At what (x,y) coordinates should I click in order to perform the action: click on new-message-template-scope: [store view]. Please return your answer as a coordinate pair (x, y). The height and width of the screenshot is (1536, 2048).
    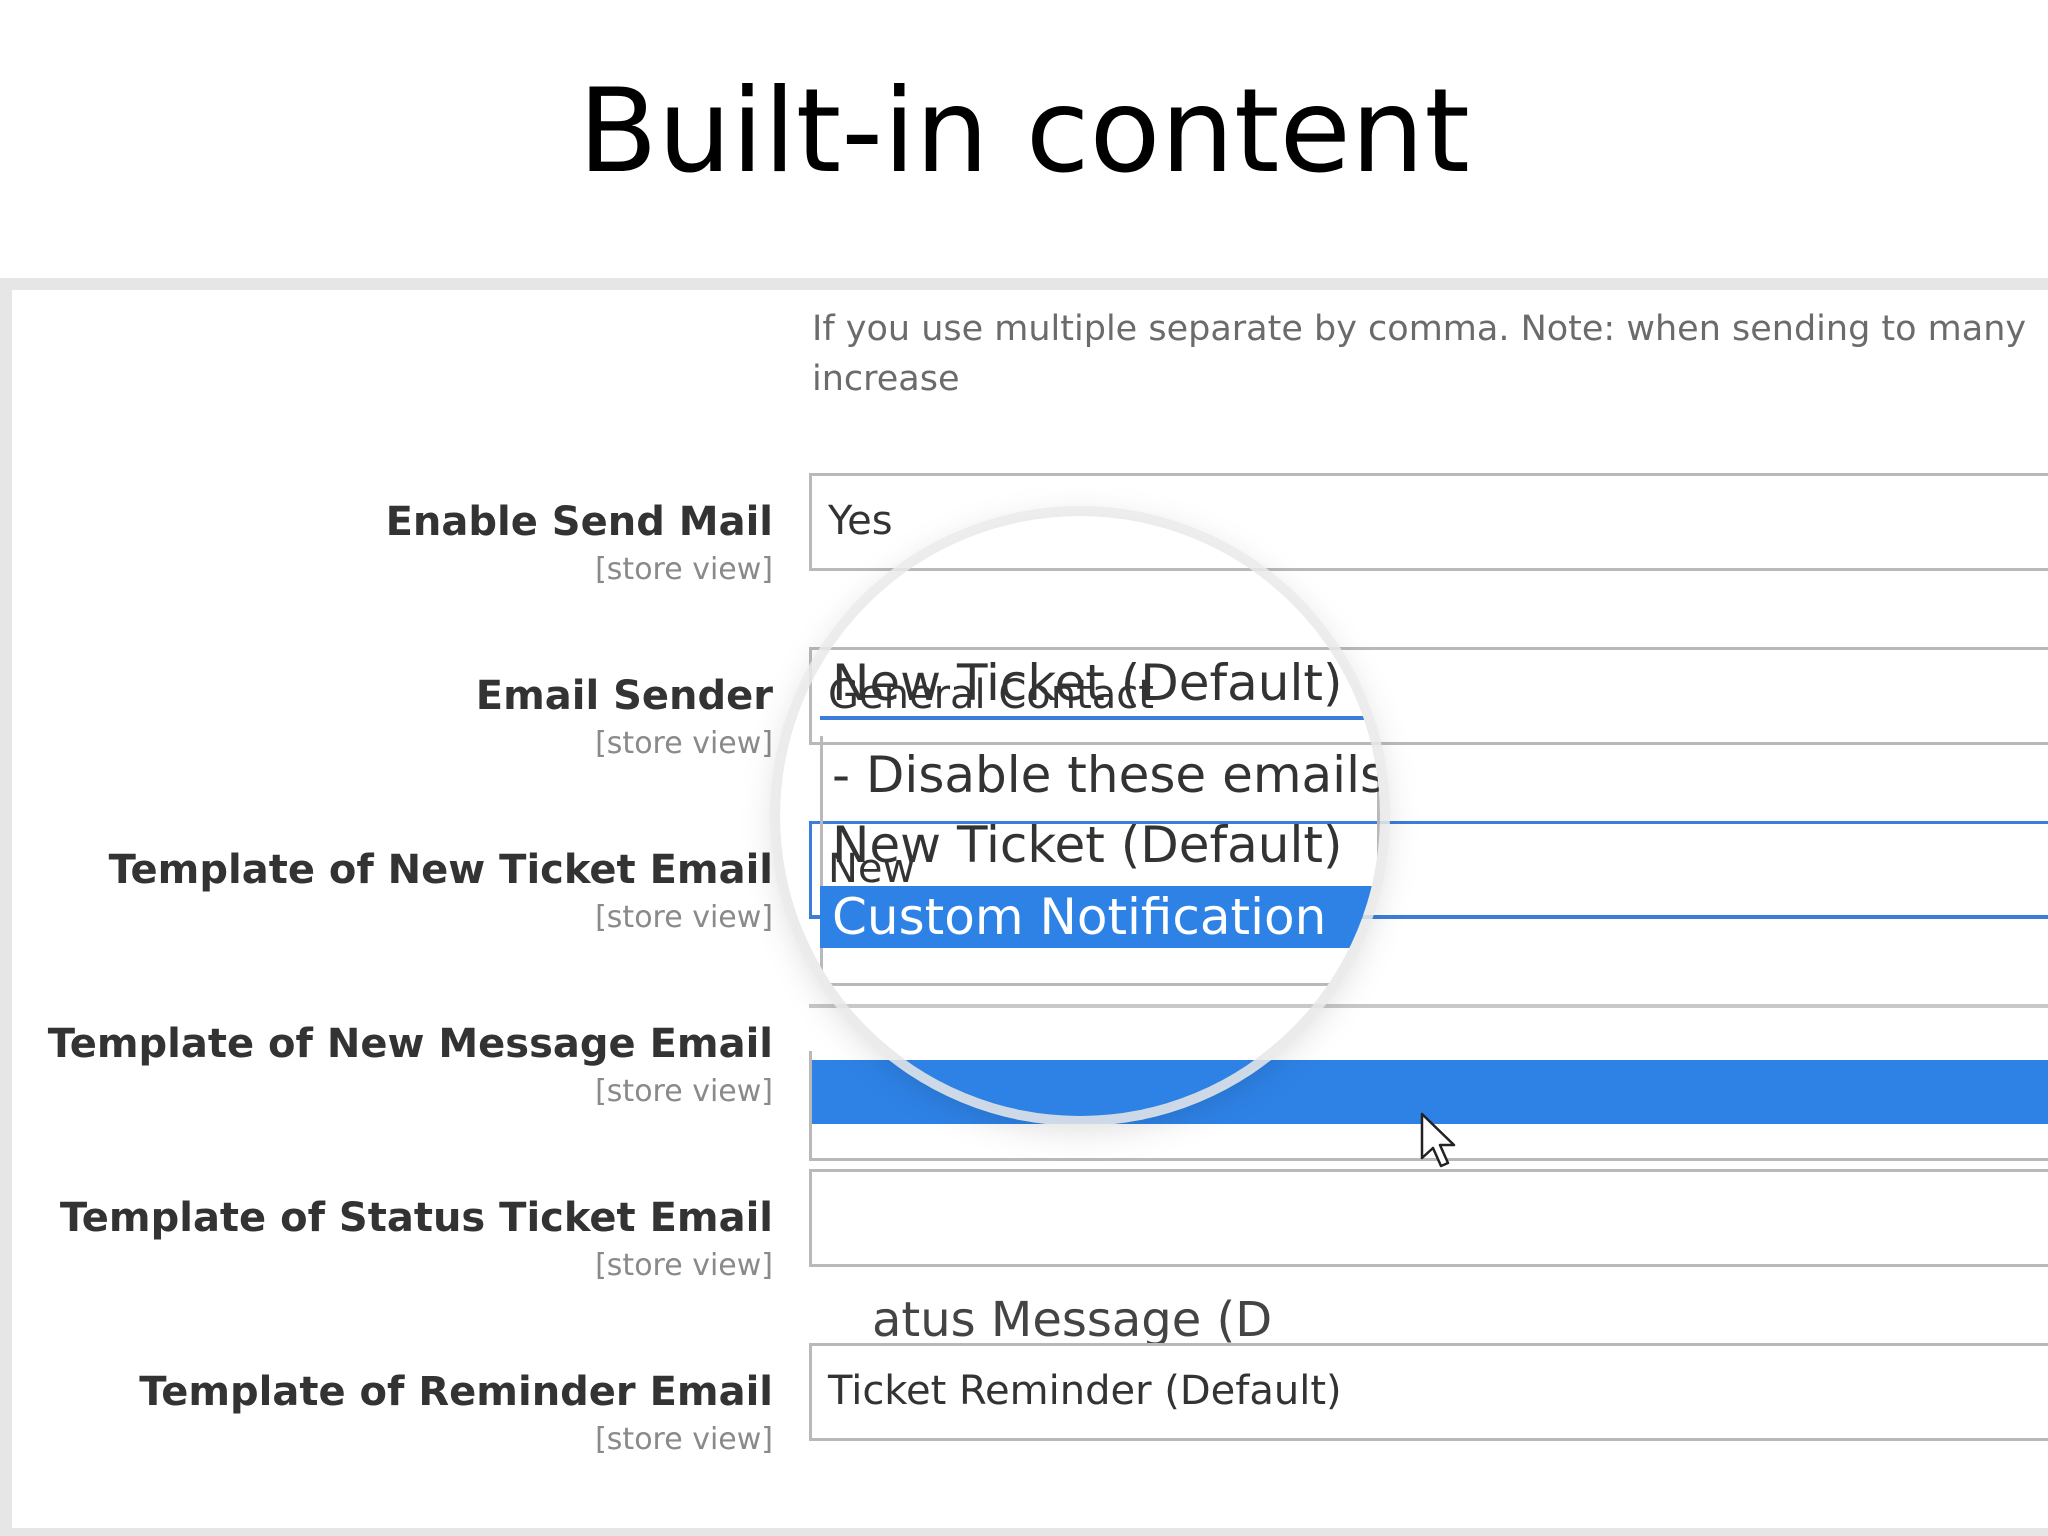
    Looking at the image, I should click on (684, 1091).